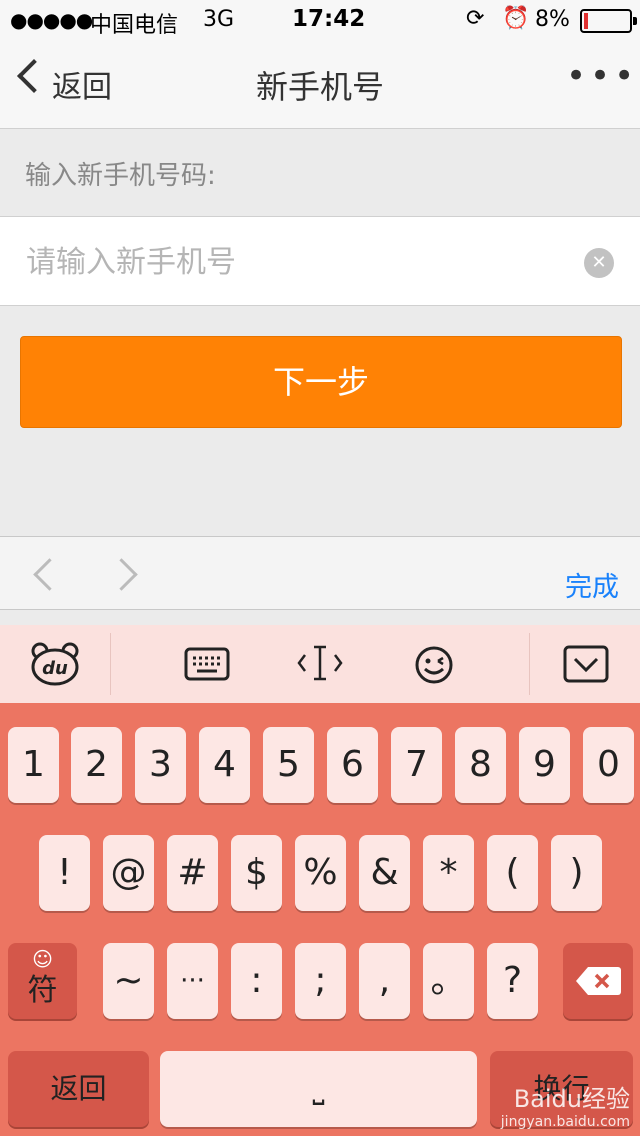 This screenshot has width=640, height=1136. What do you see at coordinates (319, 87) in the screenshot?
I see `page-title: 新手机号` at bounding box center [319, 87].